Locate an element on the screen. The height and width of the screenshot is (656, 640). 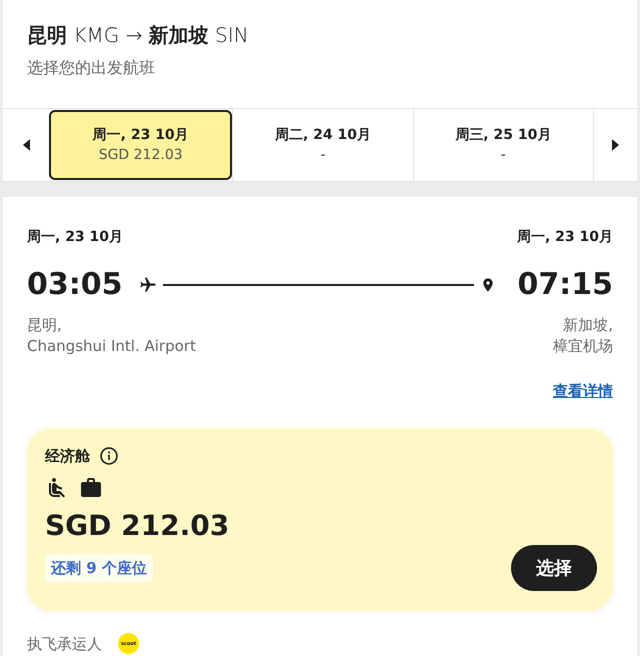
briefcase-icon is located at coordinates (91, 488).